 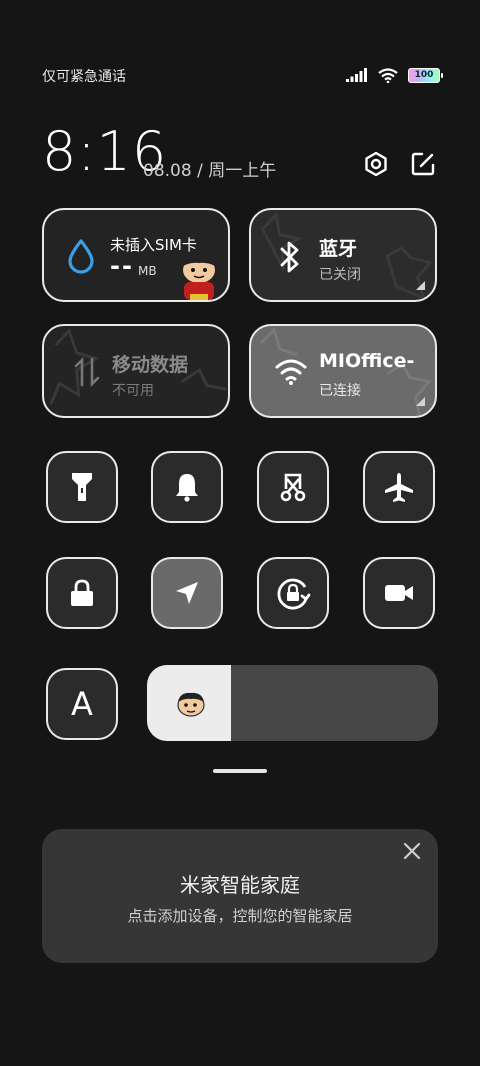 I want to click on bluetooth-tile: 蓝牙 已关闭, so click(x=343, y=255).